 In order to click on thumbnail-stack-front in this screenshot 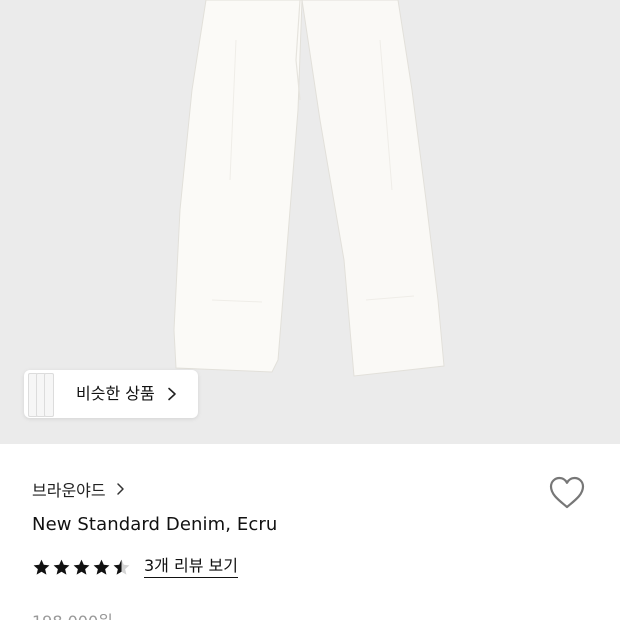, I will do `click(49, 395)`.